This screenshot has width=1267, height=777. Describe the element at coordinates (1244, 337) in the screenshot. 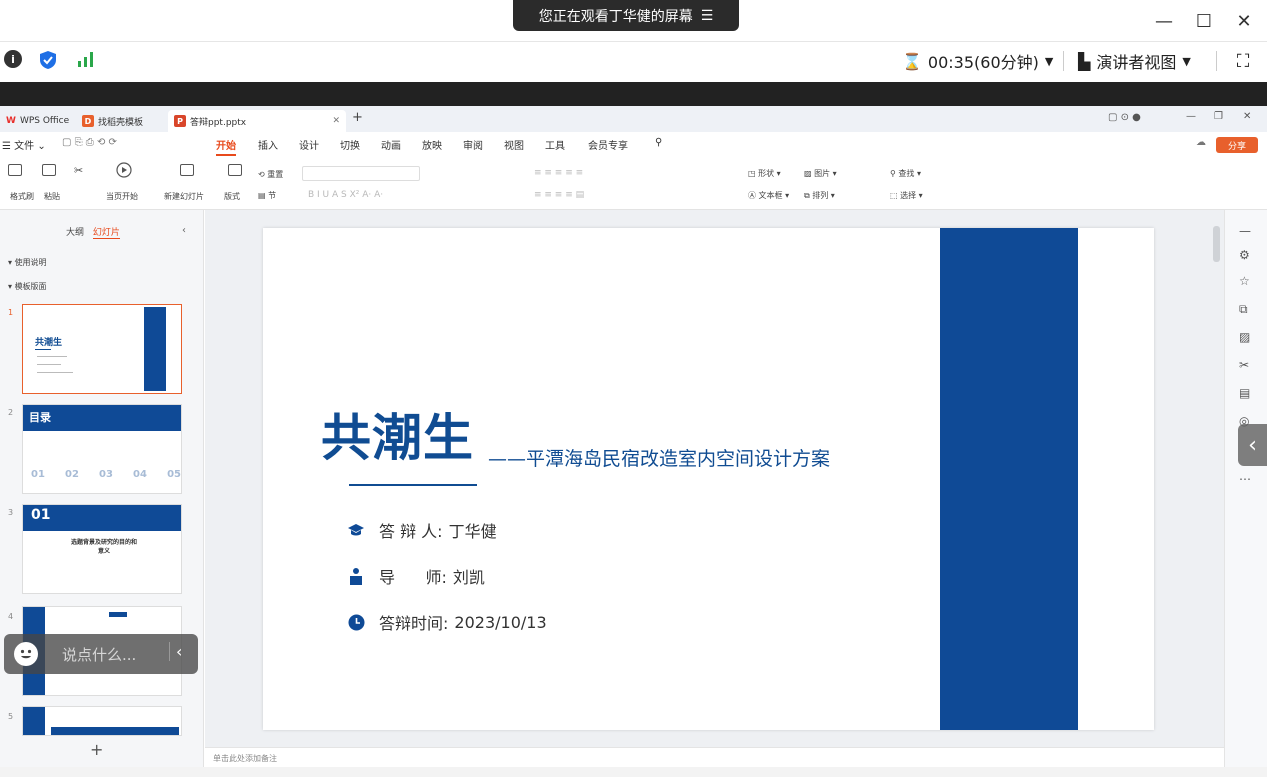

I see `image-icon: ▨` at that location.